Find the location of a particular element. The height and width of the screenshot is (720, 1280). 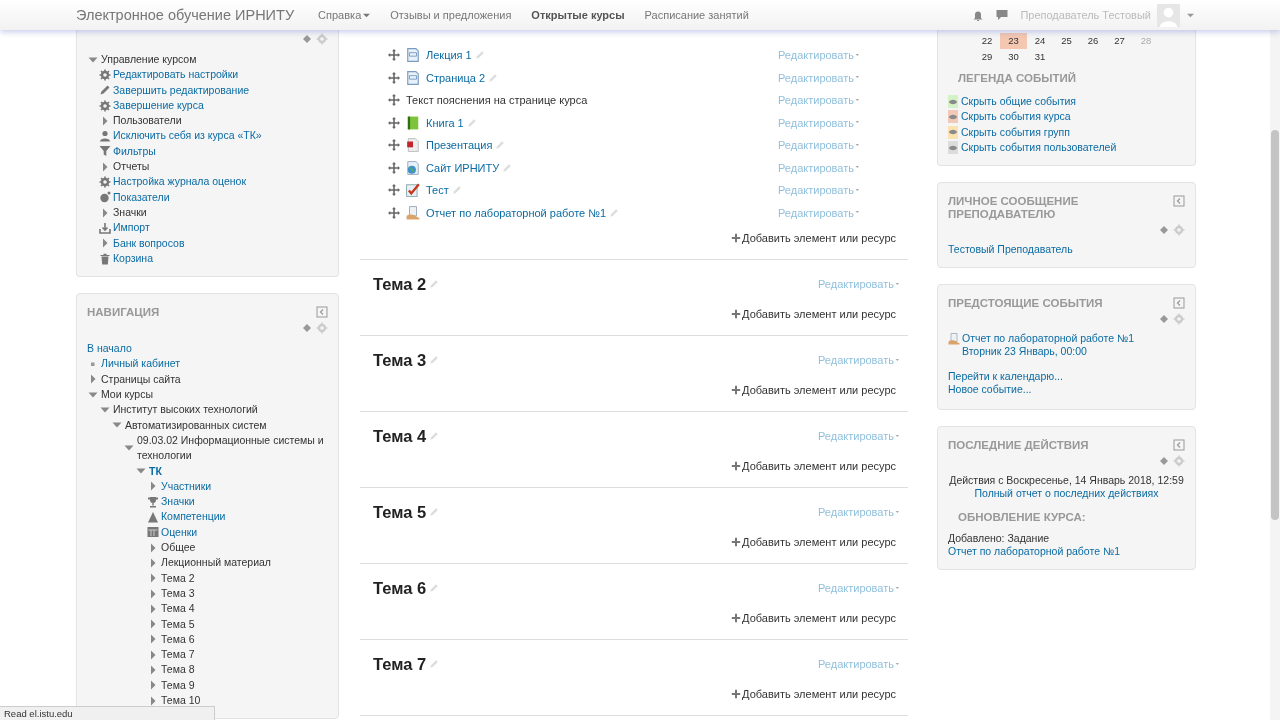

menu-item: Открытые курсы is located at coordinates (578, 15).